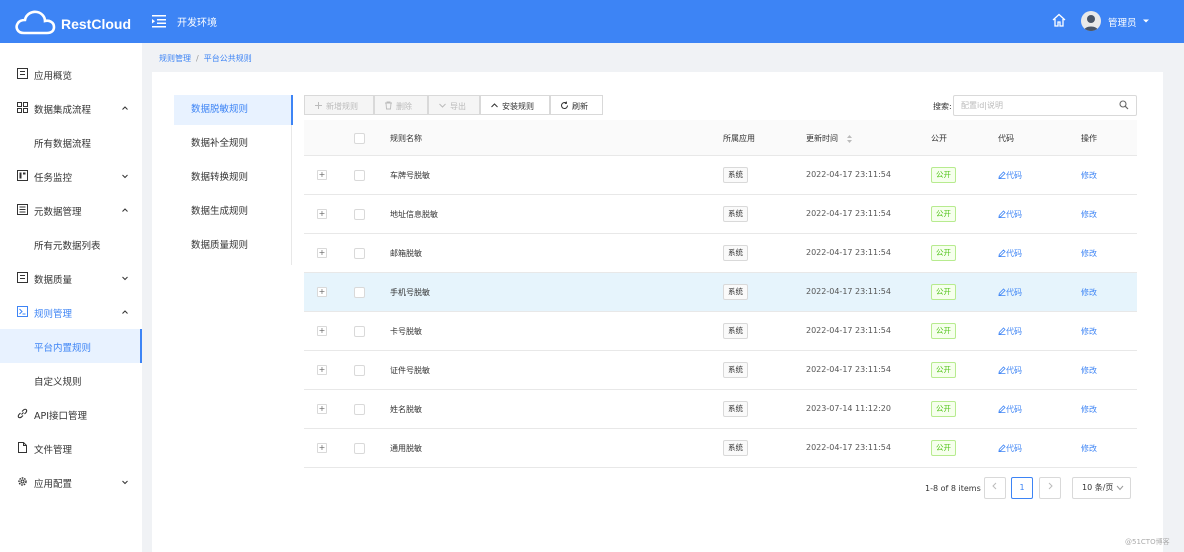 The width and height of the screenshot is (1184, 552). Describe the element at coordinates (849, 139) in the screenshot. I see `sort-icon` at that location.